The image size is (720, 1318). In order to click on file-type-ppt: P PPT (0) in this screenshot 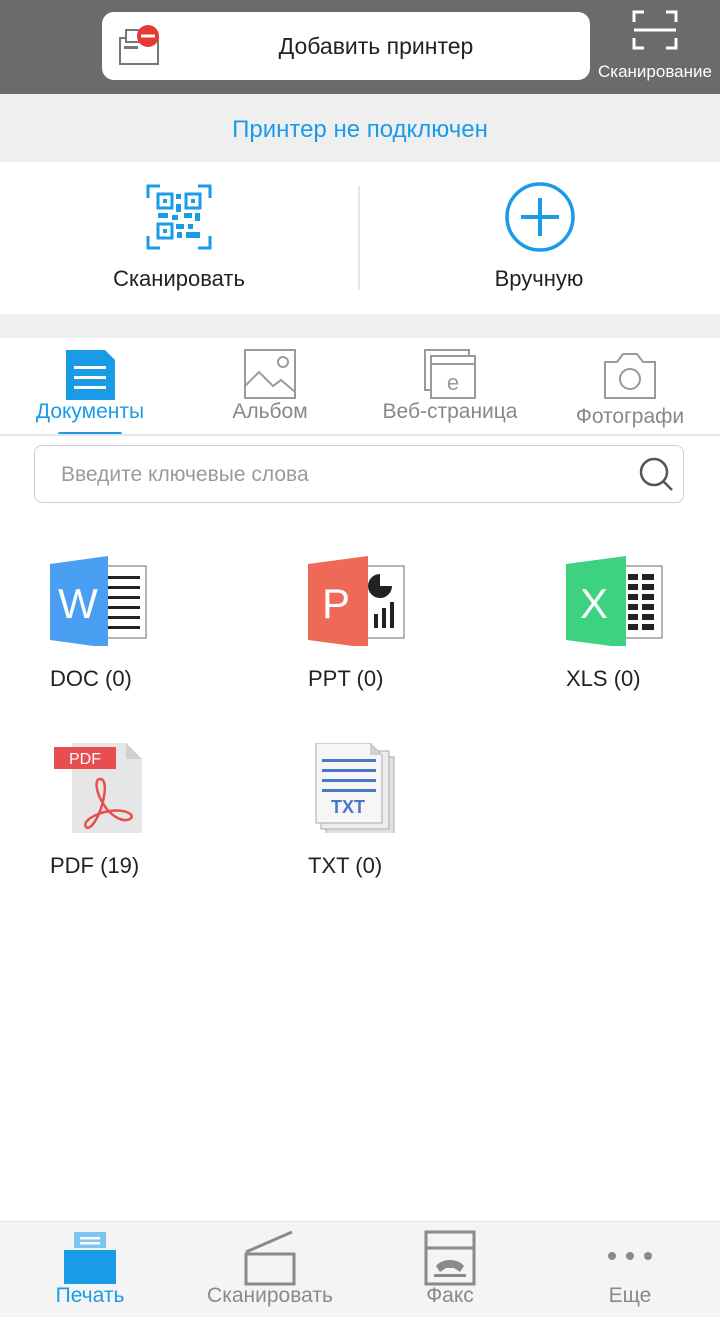, I will do `click(408, 636)`.